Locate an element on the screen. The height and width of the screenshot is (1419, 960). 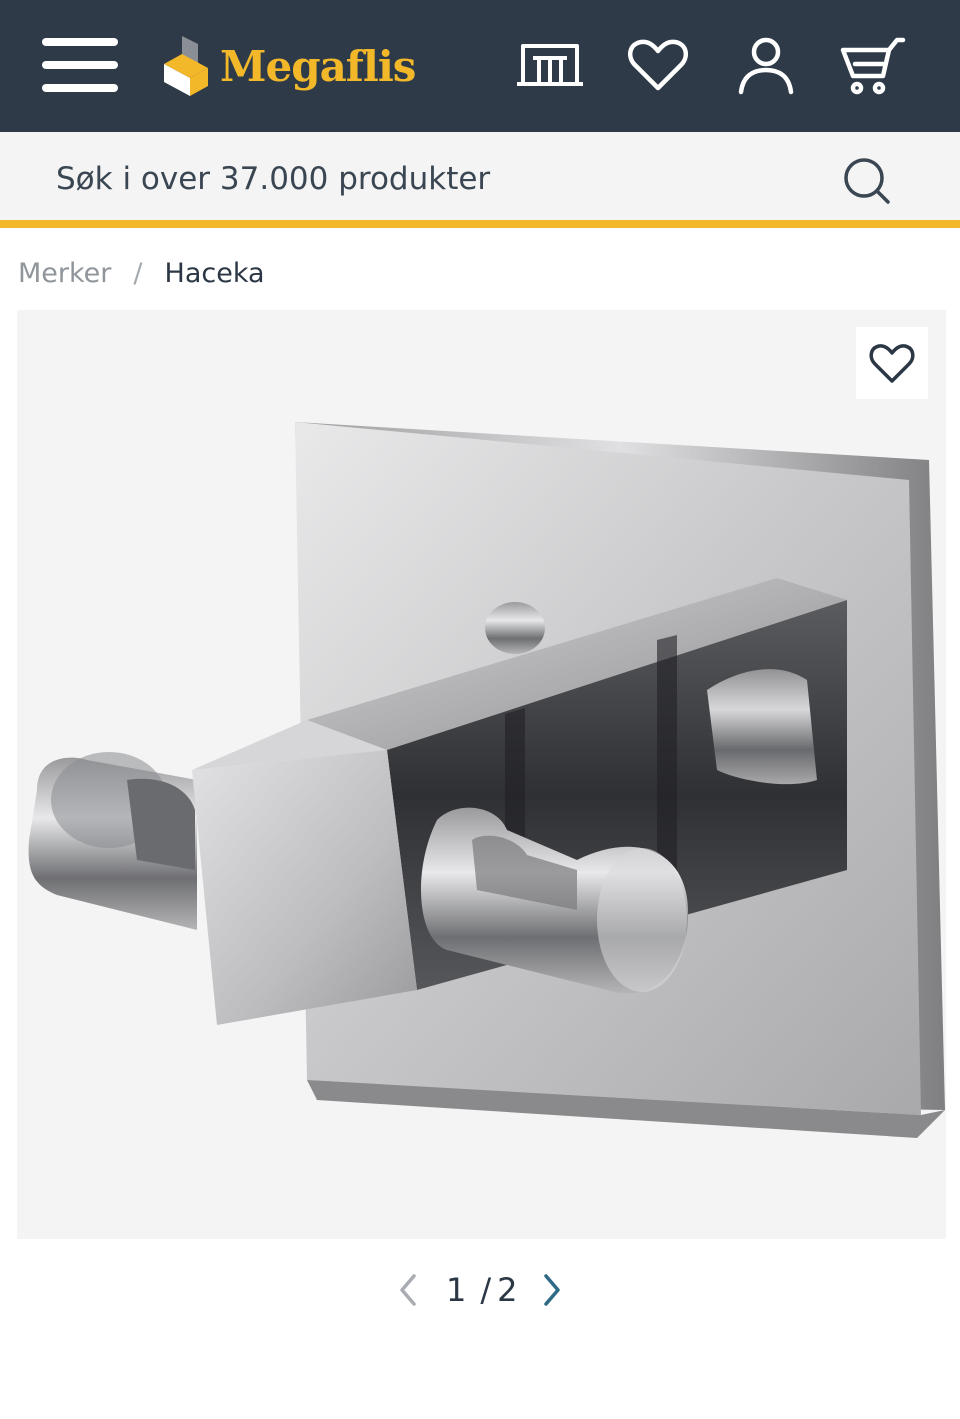
breadcrumb-current: Haceka is located at coordinates (214, 273).